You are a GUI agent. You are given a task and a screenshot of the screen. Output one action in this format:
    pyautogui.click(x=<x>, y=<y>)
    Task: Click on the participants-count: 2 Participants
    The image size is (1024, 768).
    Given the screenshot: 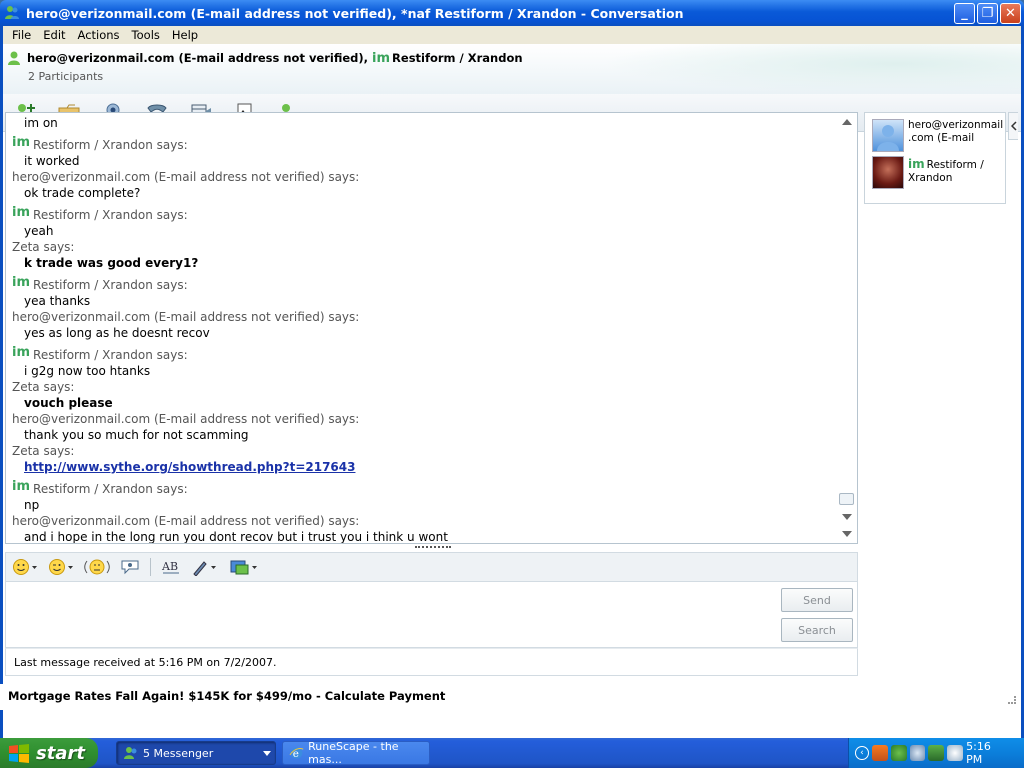 What is the action you would take?
    pyautogui.click(x=66, y=76)
    